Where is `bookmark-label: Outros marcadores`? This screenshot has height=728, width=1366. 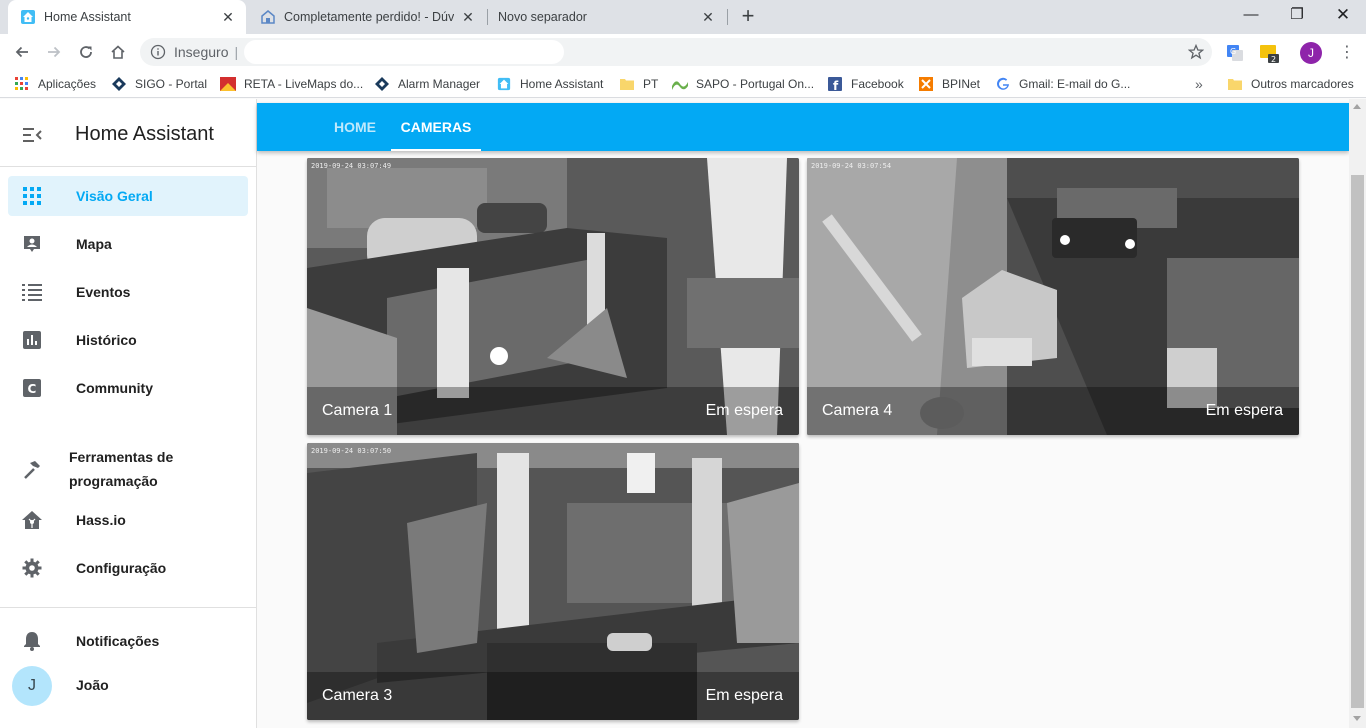 bookmark-label: Outros marcadores is located at coordinates (1302, 84).